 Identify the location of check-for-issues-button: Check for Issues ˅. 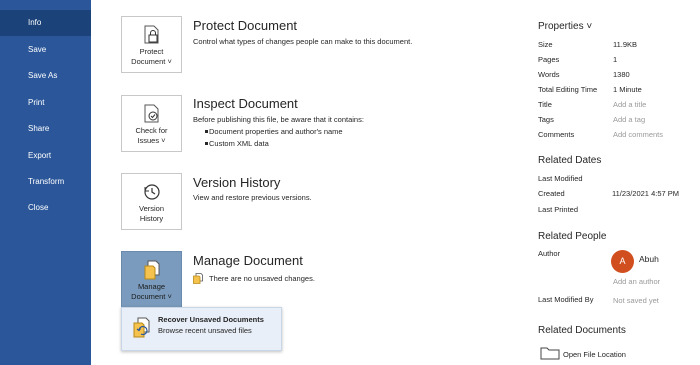
(151, 123).